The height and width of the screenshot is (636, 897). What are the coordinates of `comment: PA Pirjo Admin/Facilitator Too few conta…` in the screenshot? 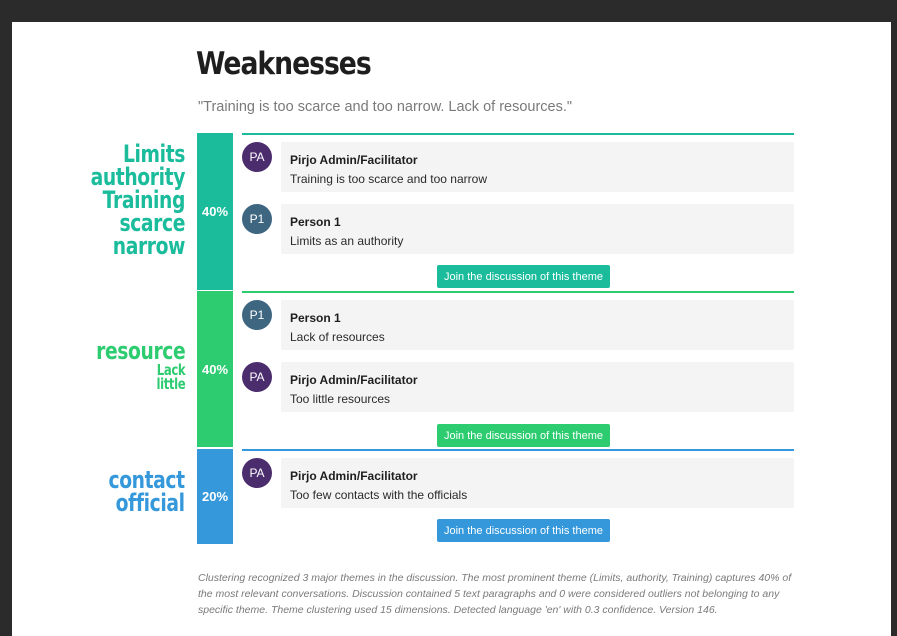 It's located at (518, 483).